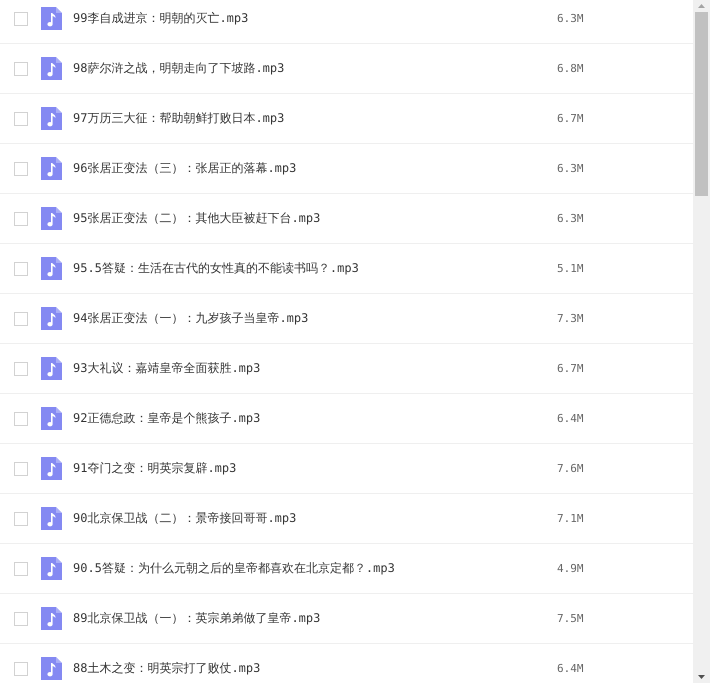 This screenshot has width=710, height=683. What do you see at coordinates (315, 668) in the screenshot?
I see `file-name: 88土木之变：明英宗打了败仗.mp3` at bounding box center [315, 668].